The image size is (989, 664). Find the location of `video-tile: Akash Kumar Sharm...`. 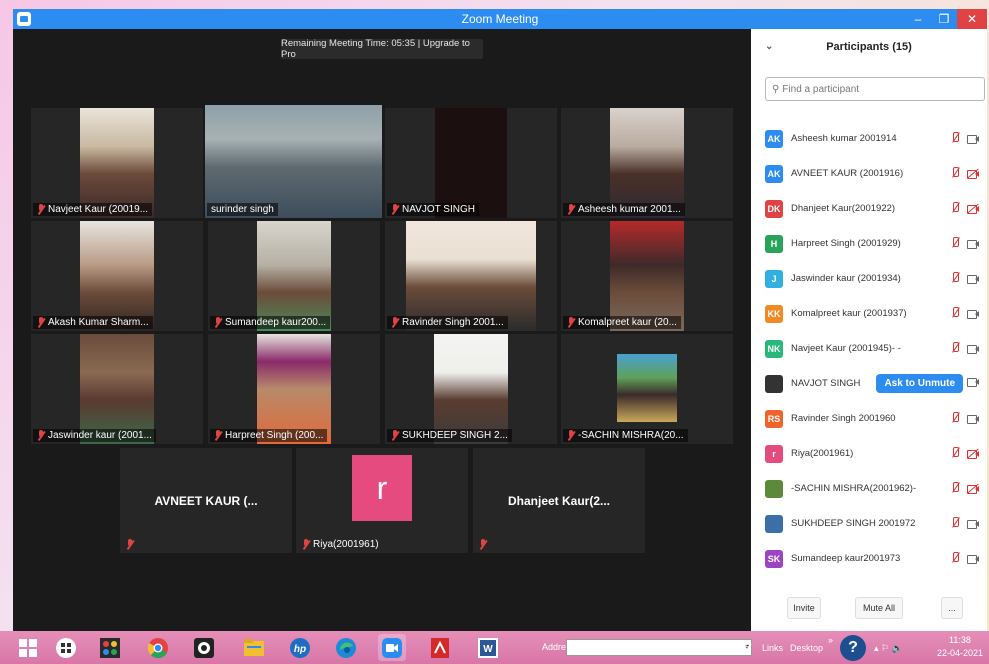

video-tile: Akash Kumar Sharm... is located at coordinates (117, 276).